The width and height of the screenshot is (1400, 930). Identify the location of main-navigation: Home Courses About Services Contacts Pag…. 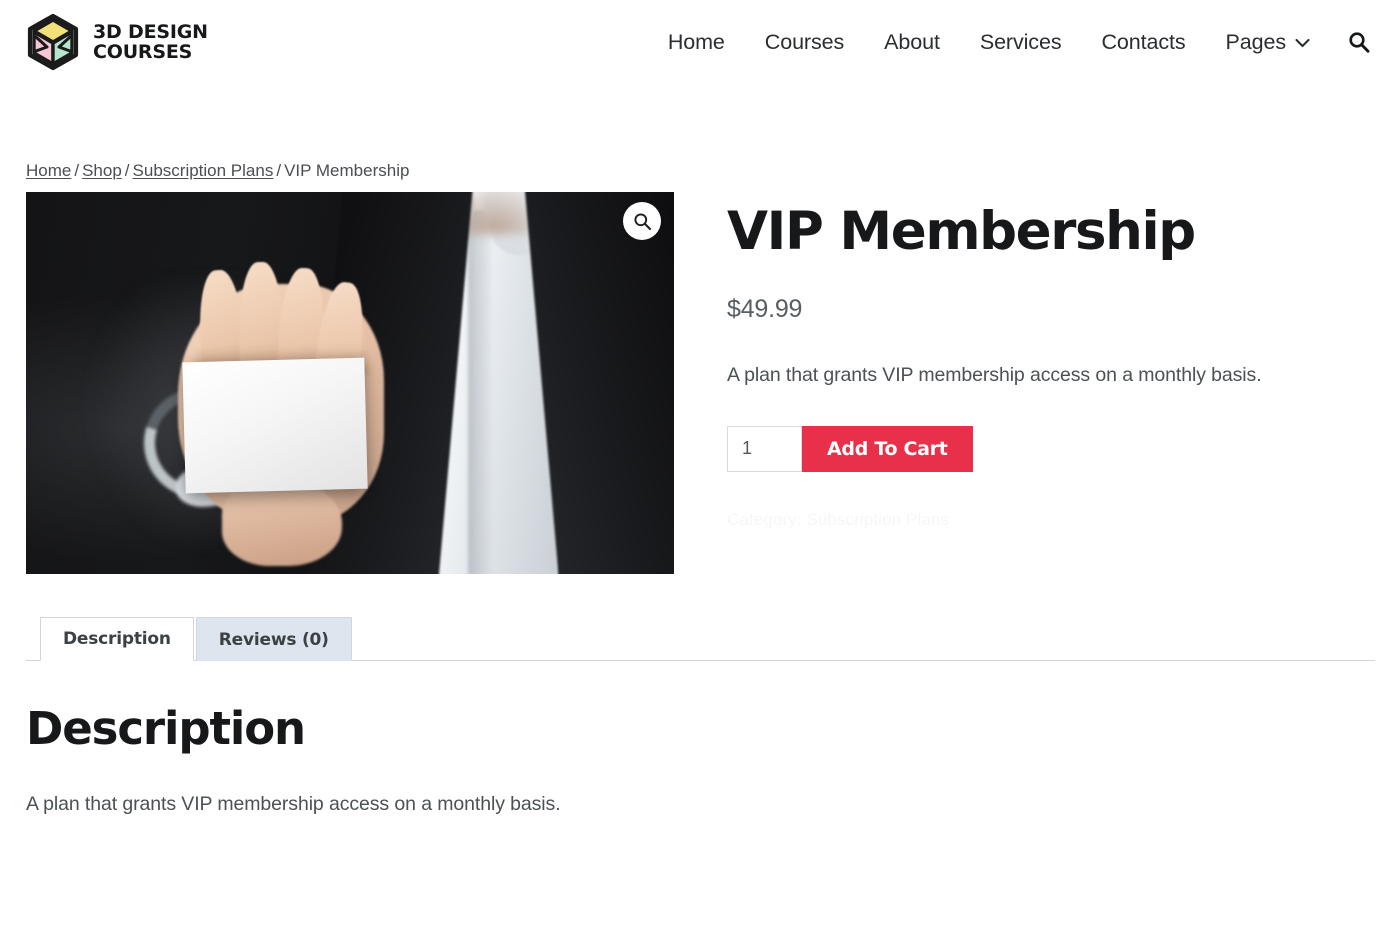
(1012, 42).